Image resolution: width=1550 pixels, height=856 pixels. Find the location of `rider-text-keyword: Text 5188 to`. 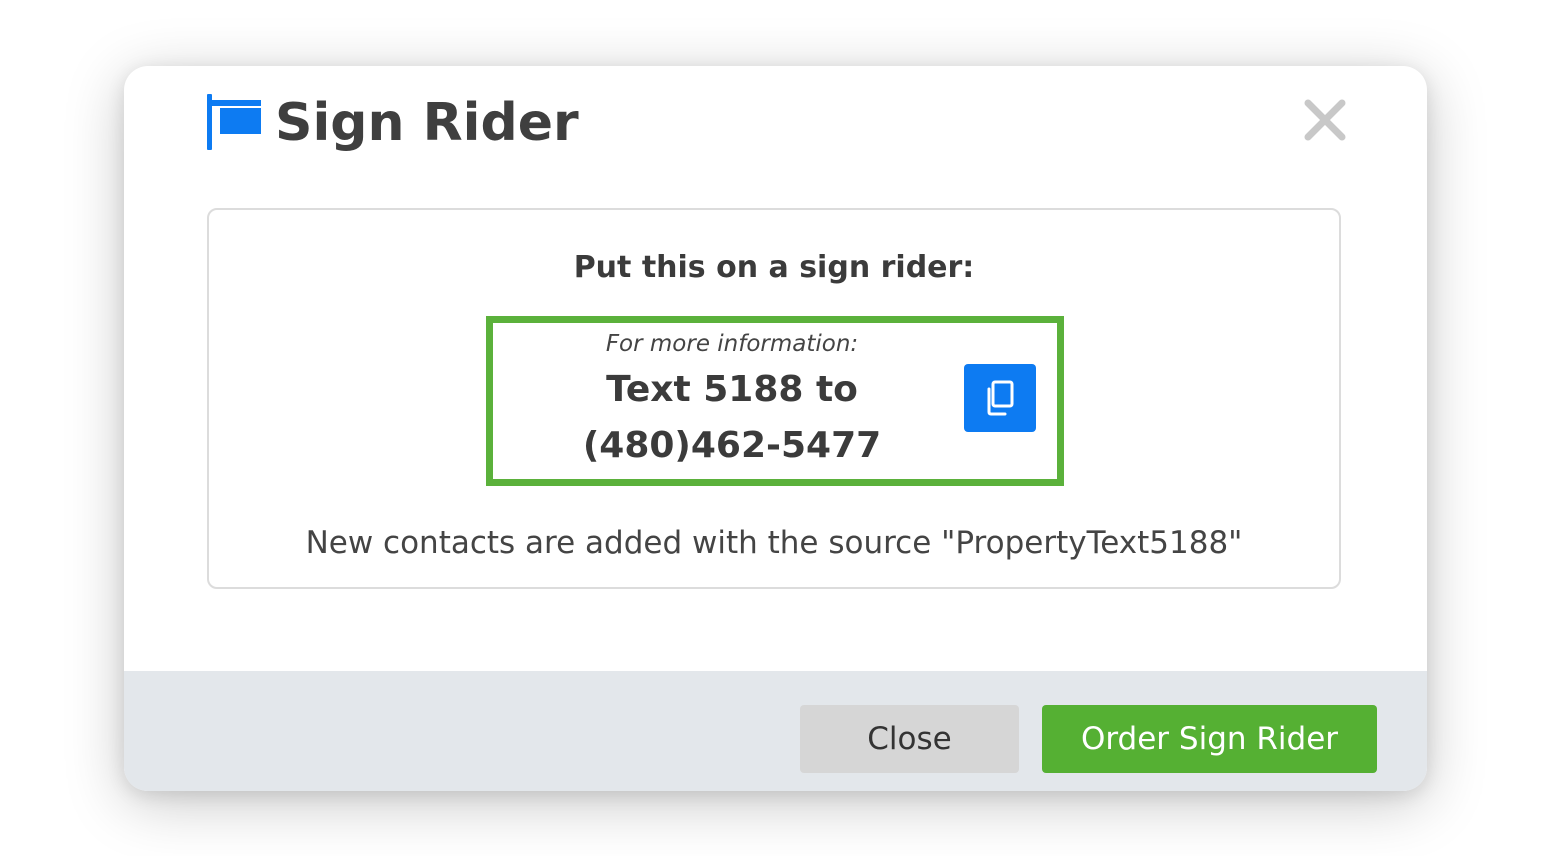

rider-text-keyword: Text 5188 to is located at coordinates (732, 389).